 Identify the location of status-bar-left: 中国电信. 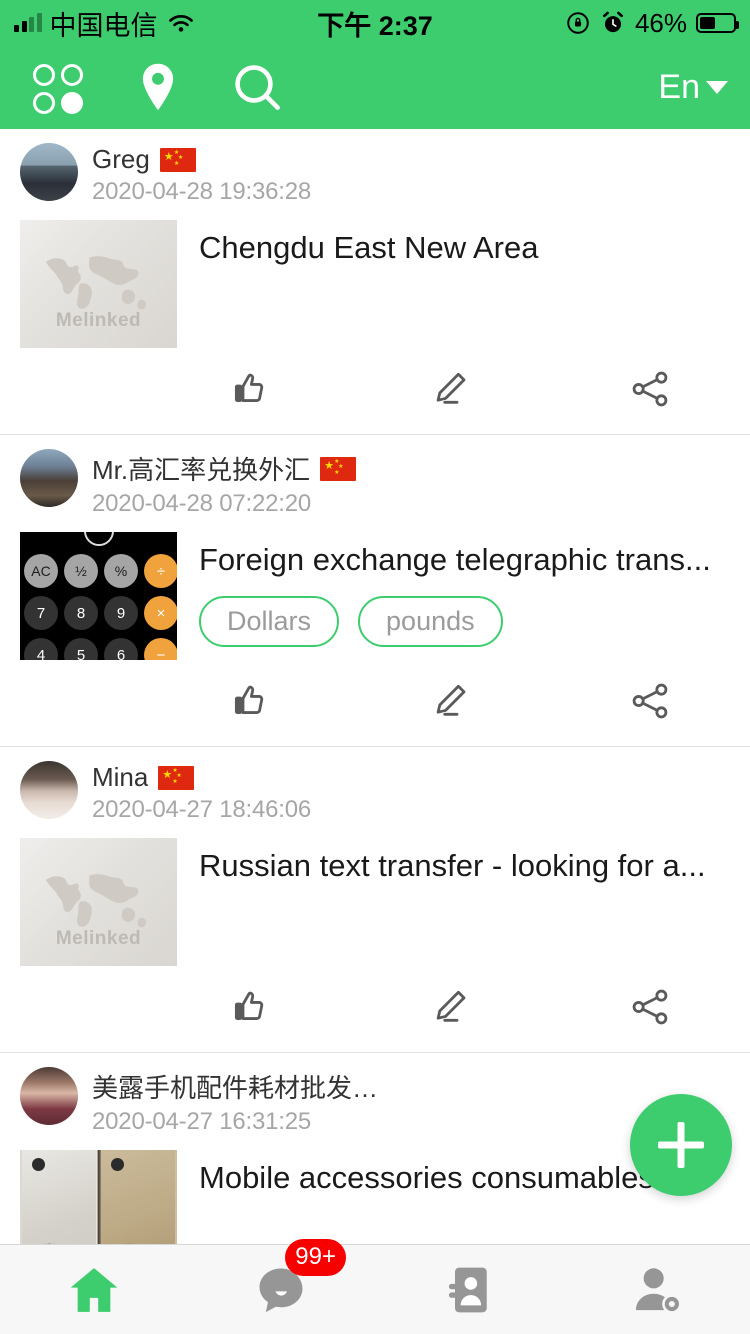
(105, 23).